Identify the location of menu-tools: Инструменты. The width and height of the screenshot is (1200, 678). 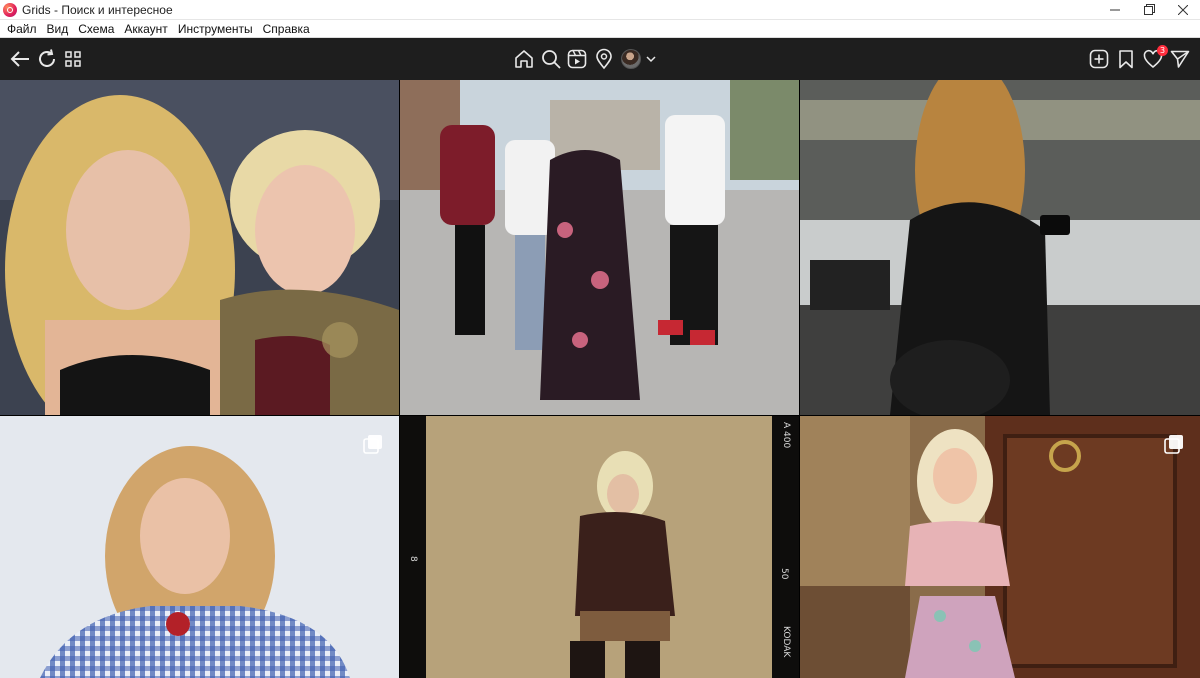
(215, 29).